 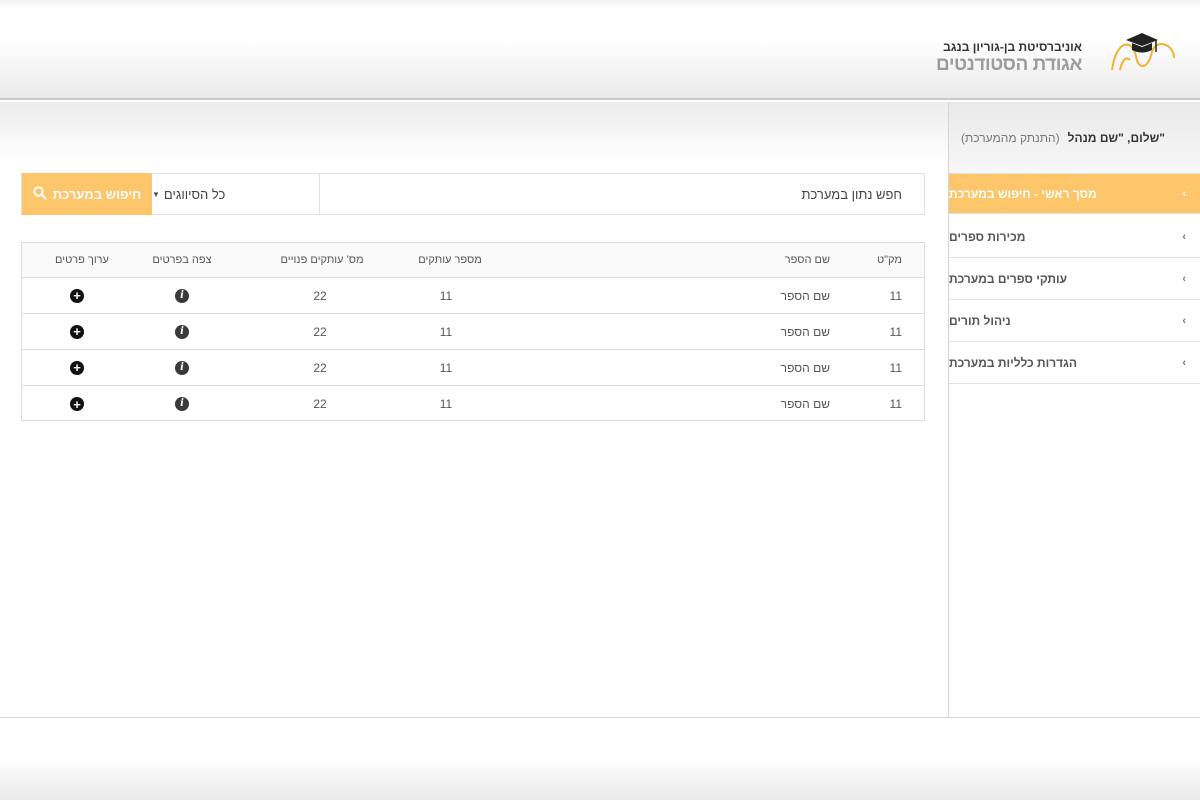 I want to click on sidebar-item-label: עותקי ספרים במערכת, so click(x=1008, y=278).